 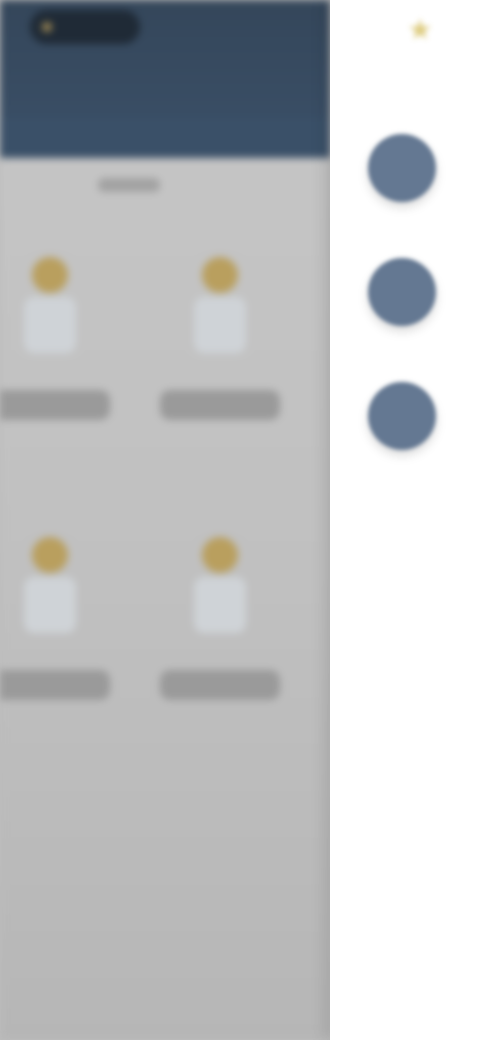 I want to click on star-icon: ★, so click(x=420, y=30).